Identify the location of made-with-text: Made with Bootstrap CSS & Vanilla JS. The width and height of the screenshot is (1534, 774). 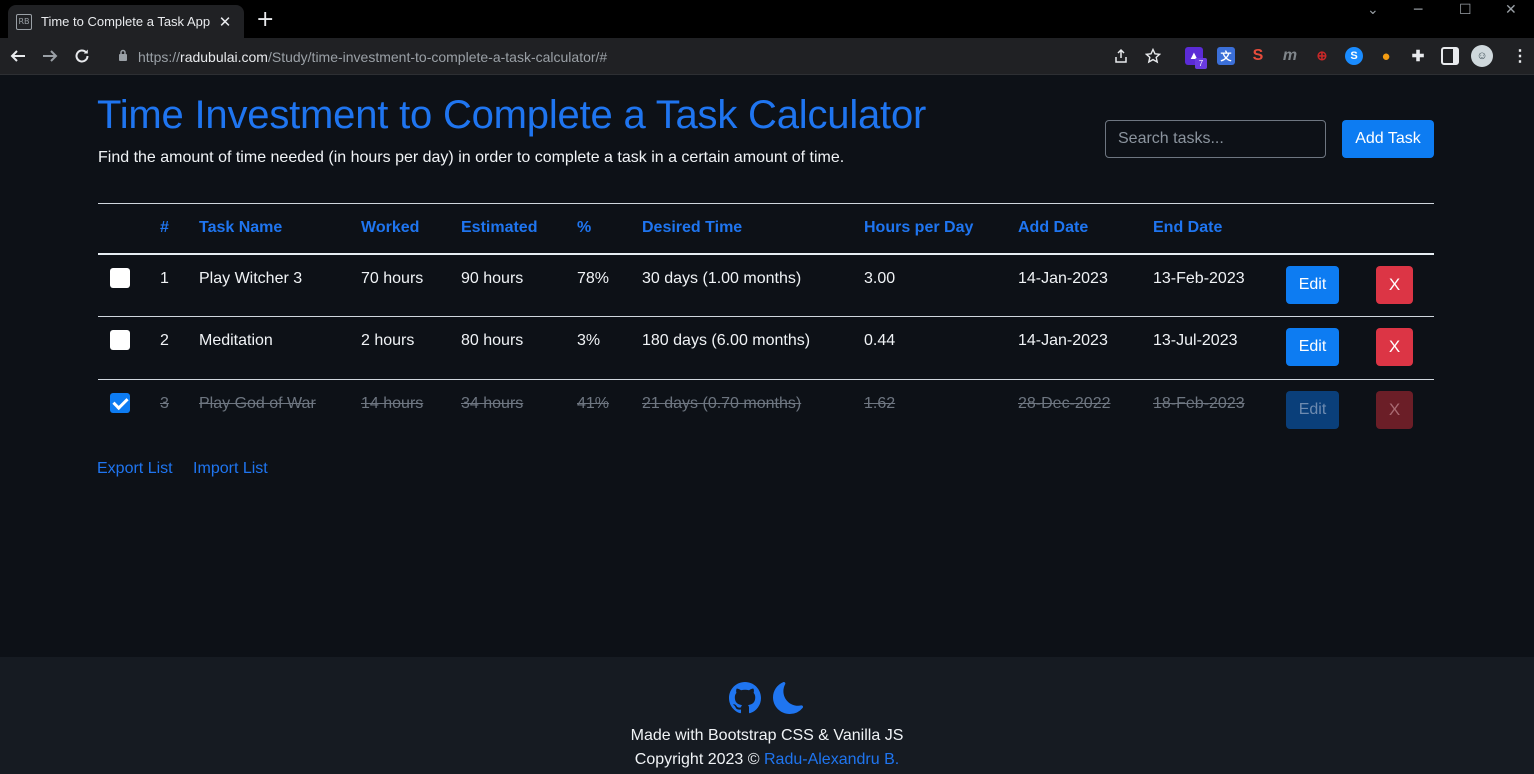
(767, 735).